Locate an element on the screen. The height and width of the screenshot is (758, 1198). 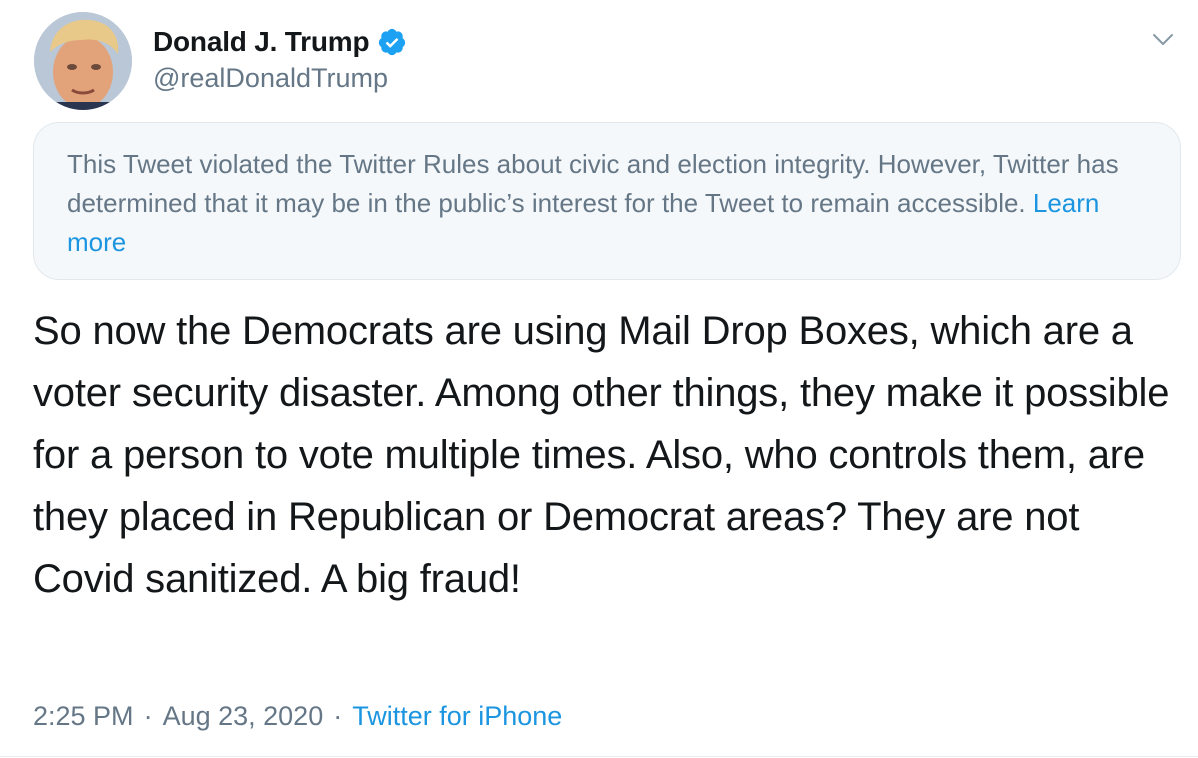
user-handle: @realDonaldTrump is located at coordinates (270, 78).